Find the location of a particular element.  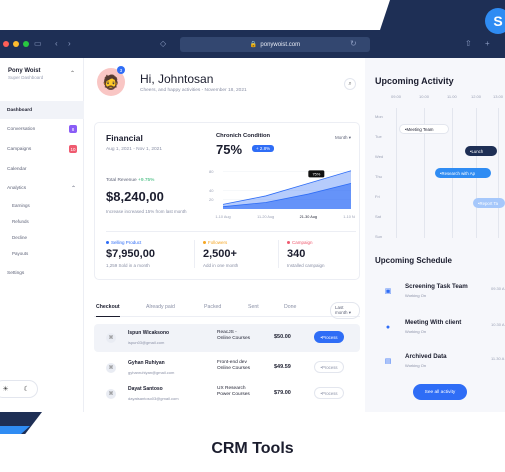

subitem-label: Payouts is located at coordinates (20, 253).